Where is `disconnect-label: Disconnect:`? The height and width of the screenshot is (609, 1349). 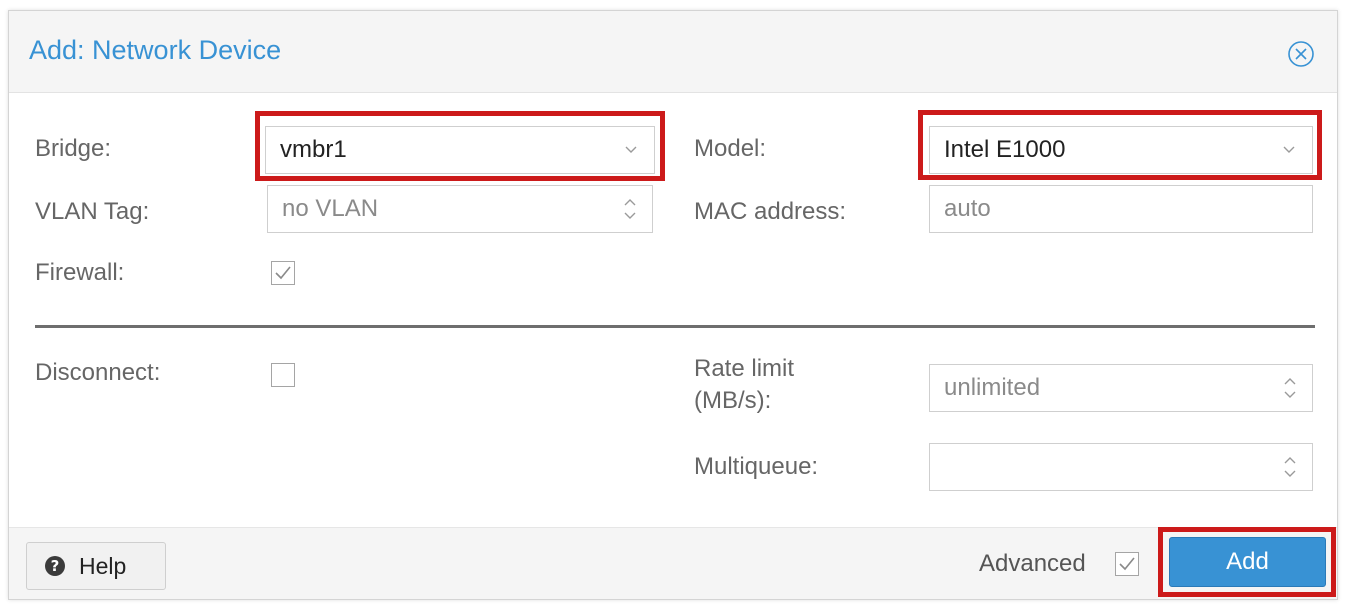 disconnect-label: Disconnect: is located at coordinates (98, 372).